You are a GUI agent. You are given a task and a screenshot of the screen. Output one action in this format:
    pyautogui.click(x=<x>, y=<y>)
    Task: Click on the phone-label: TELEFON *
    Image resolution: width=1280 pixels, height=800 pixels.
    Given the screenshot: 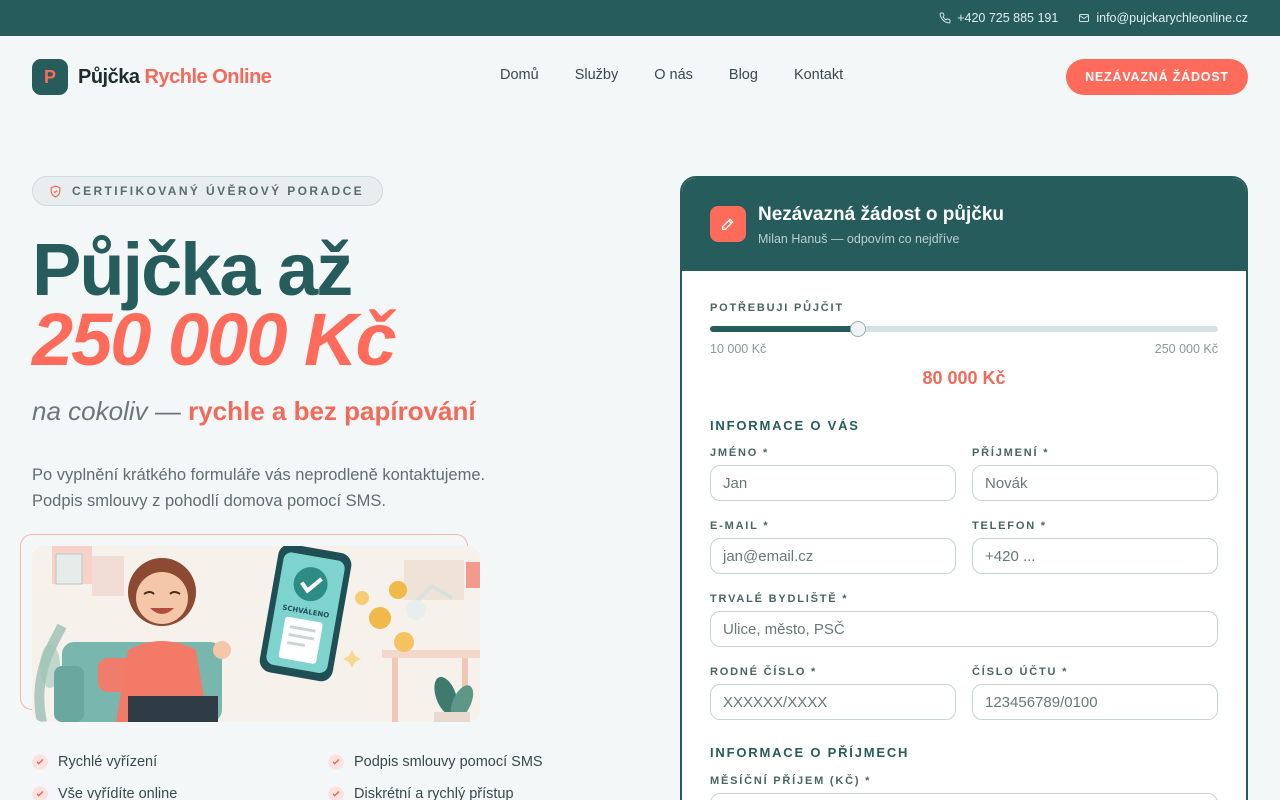 What is the action you would take?
    pyautogui.click(x=1009, y=526)
    